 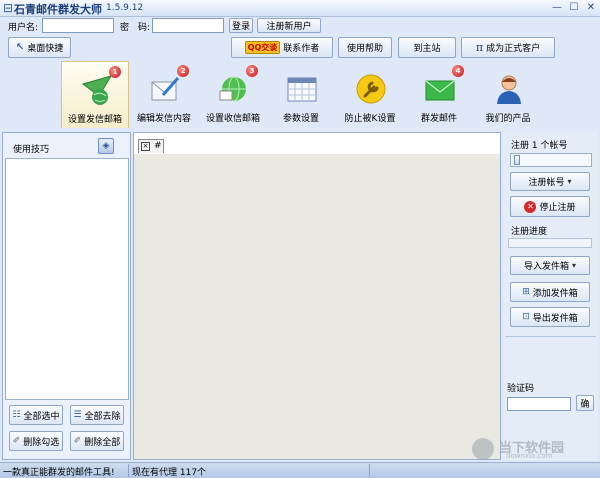 I want to click on watermark-logo-icon, so click(x=483, y=449).